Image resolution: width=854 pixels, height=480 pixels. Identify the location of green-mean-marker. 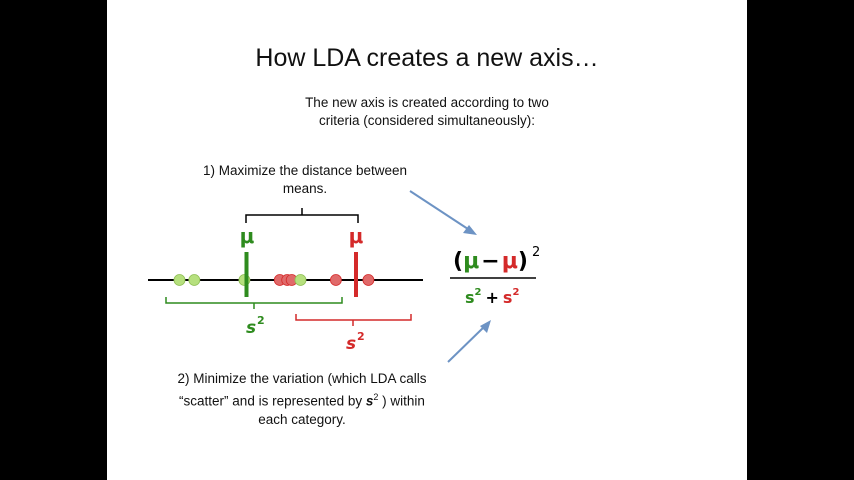
(246, 274).